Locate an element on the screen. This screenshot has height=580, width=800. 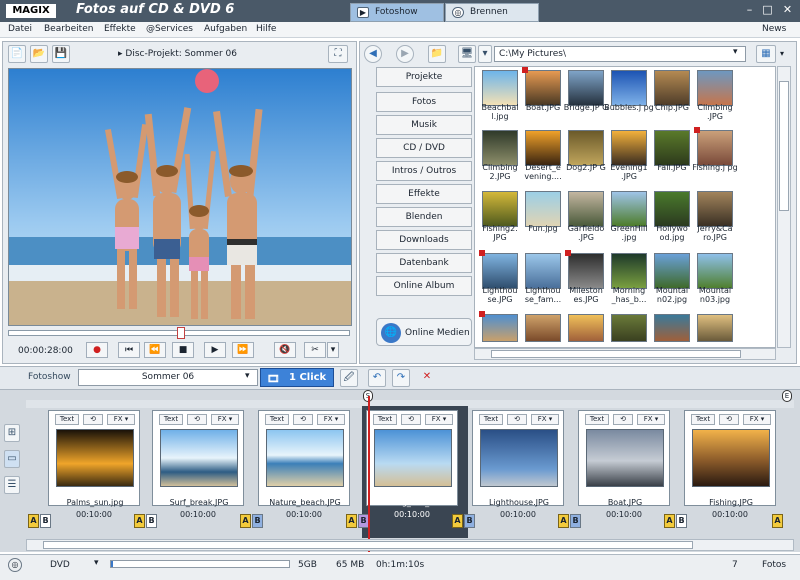
save-project-icon: 💾 is located at coordinates (61, 54).